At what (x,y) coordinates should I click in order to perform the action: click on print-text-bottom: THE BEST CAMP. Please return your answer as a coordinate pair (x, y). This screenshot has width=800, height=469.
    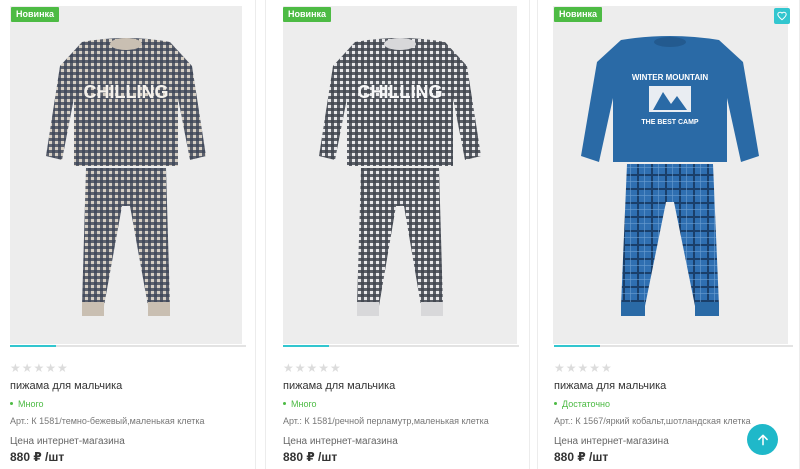
    Looking at the image, I should click on (670, 122).